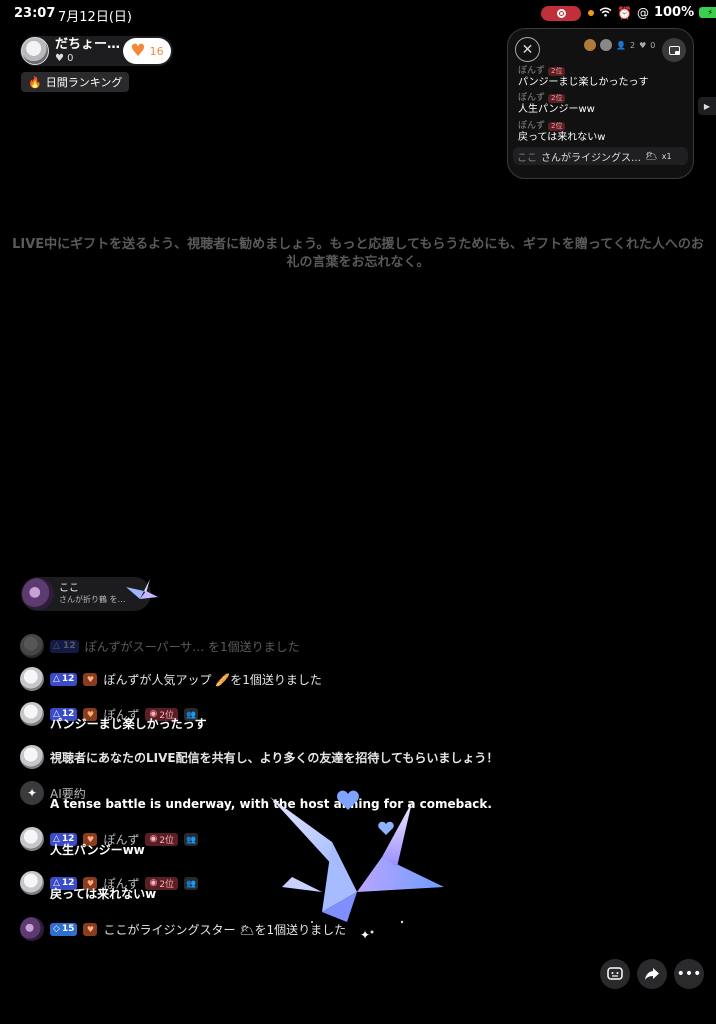 The image size is (716, 1024). I want to click on float-chat-text: 人生パンジーww, so click(556, 109).